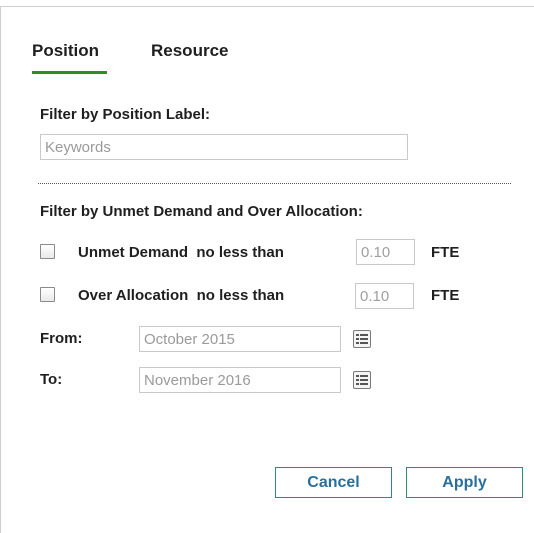  What do you see at coordinates (274, 183) in the screenshot?
I see `section-divider` at bounding box center [274, 183].